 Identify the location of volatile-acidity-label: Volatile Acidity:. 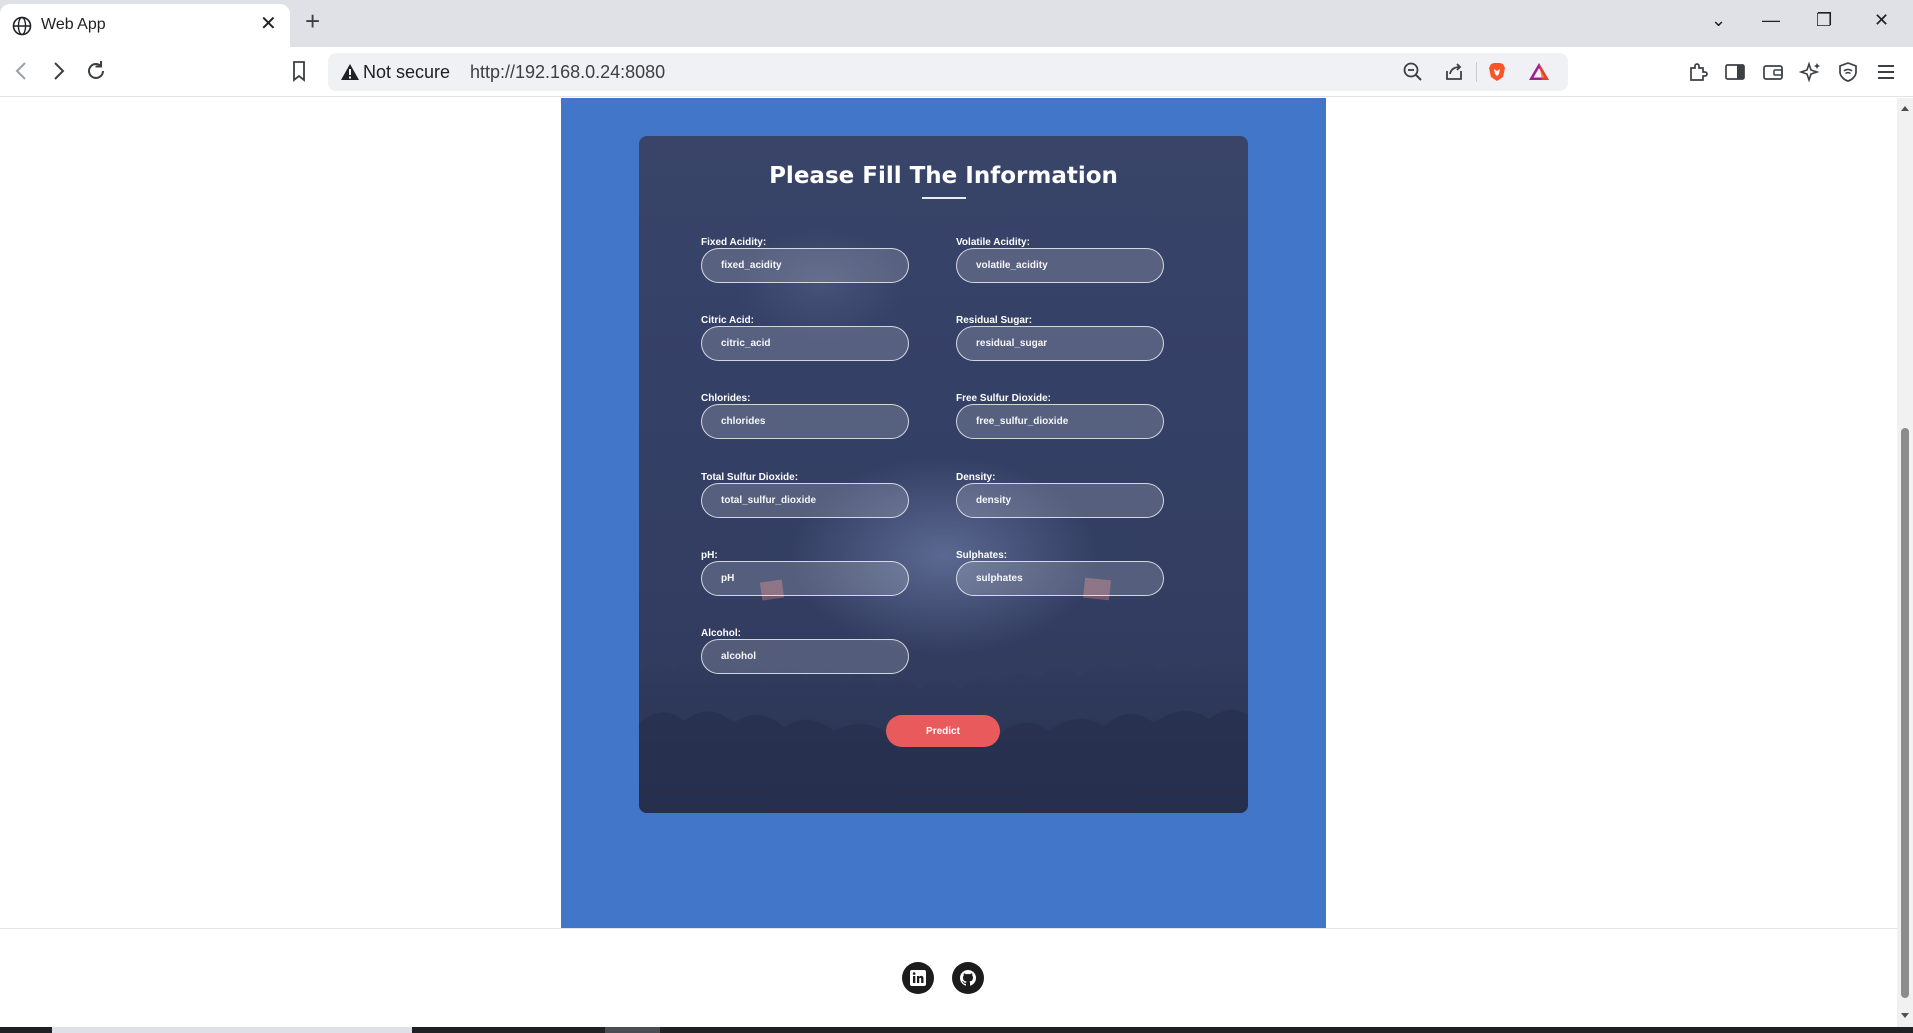
(993, 242).